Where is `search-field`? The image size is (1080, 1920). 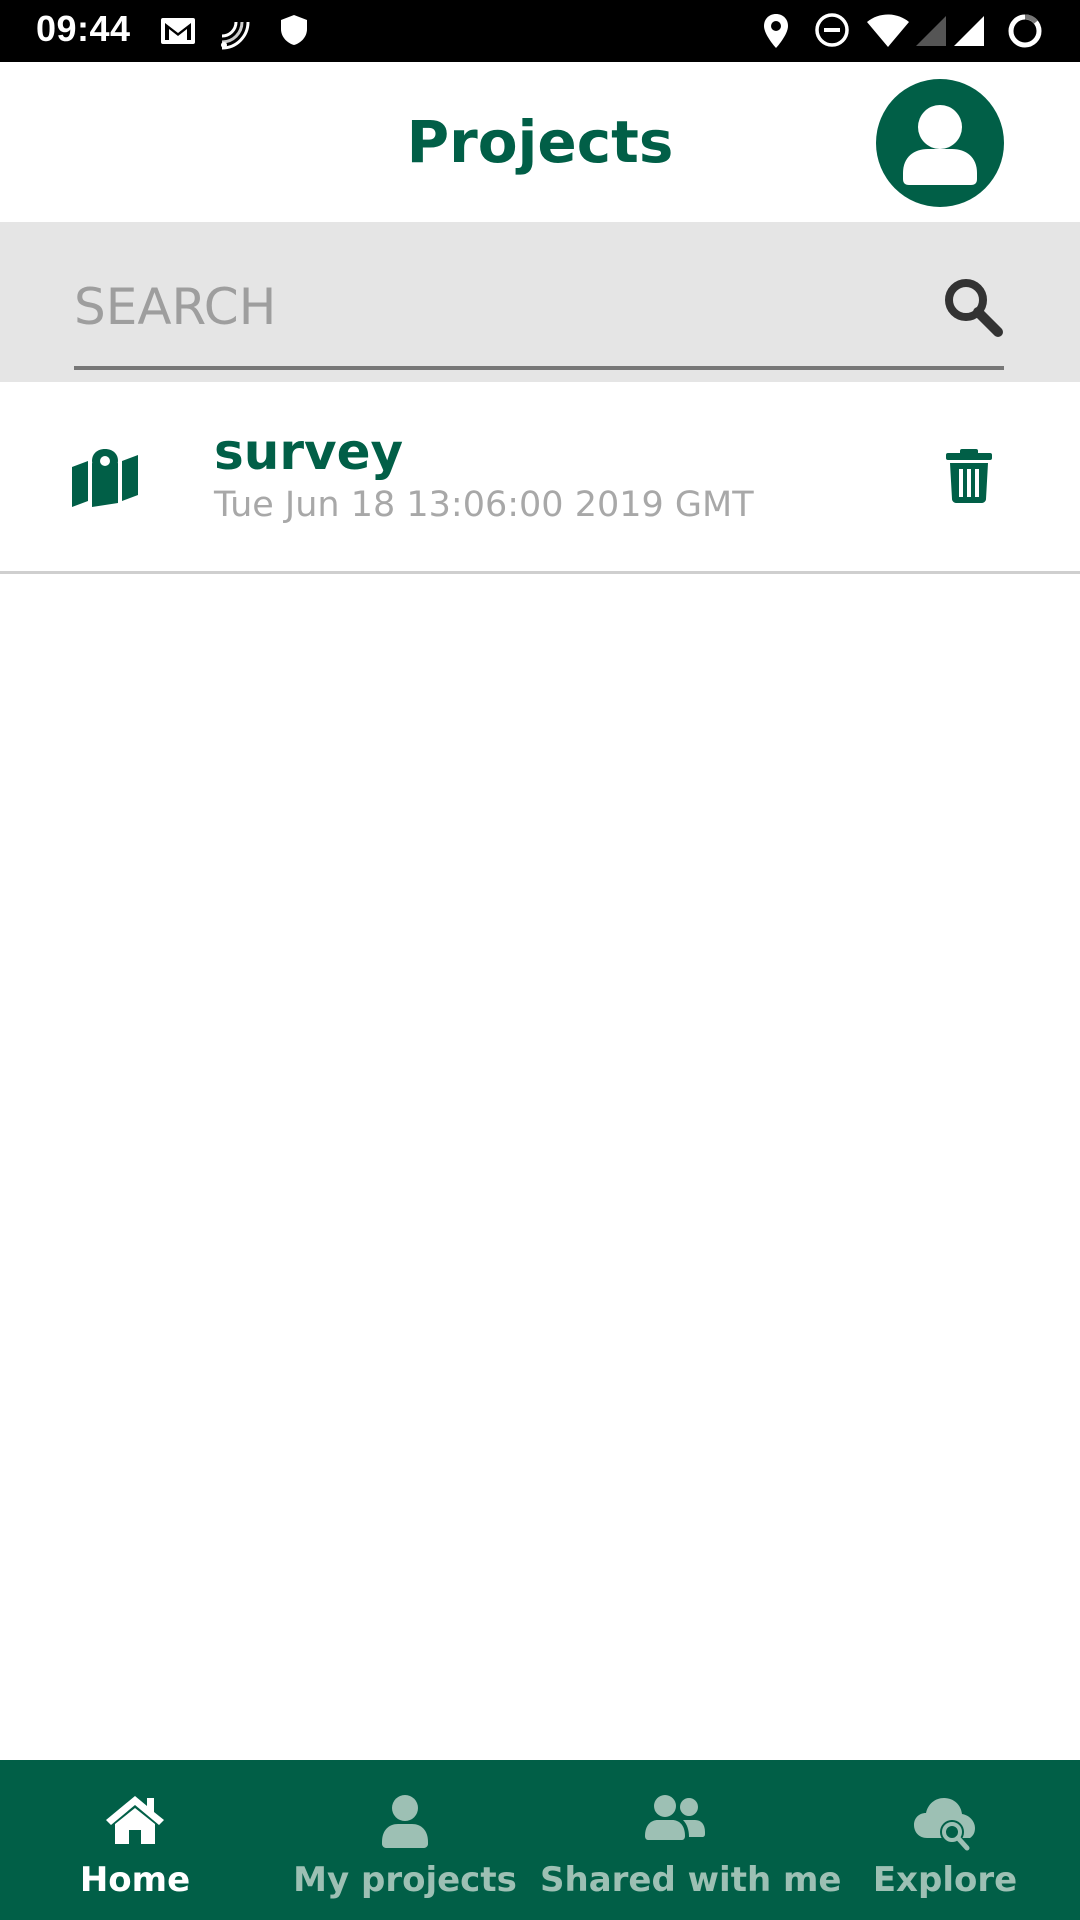 search-field is located at coordinates (539, 296).